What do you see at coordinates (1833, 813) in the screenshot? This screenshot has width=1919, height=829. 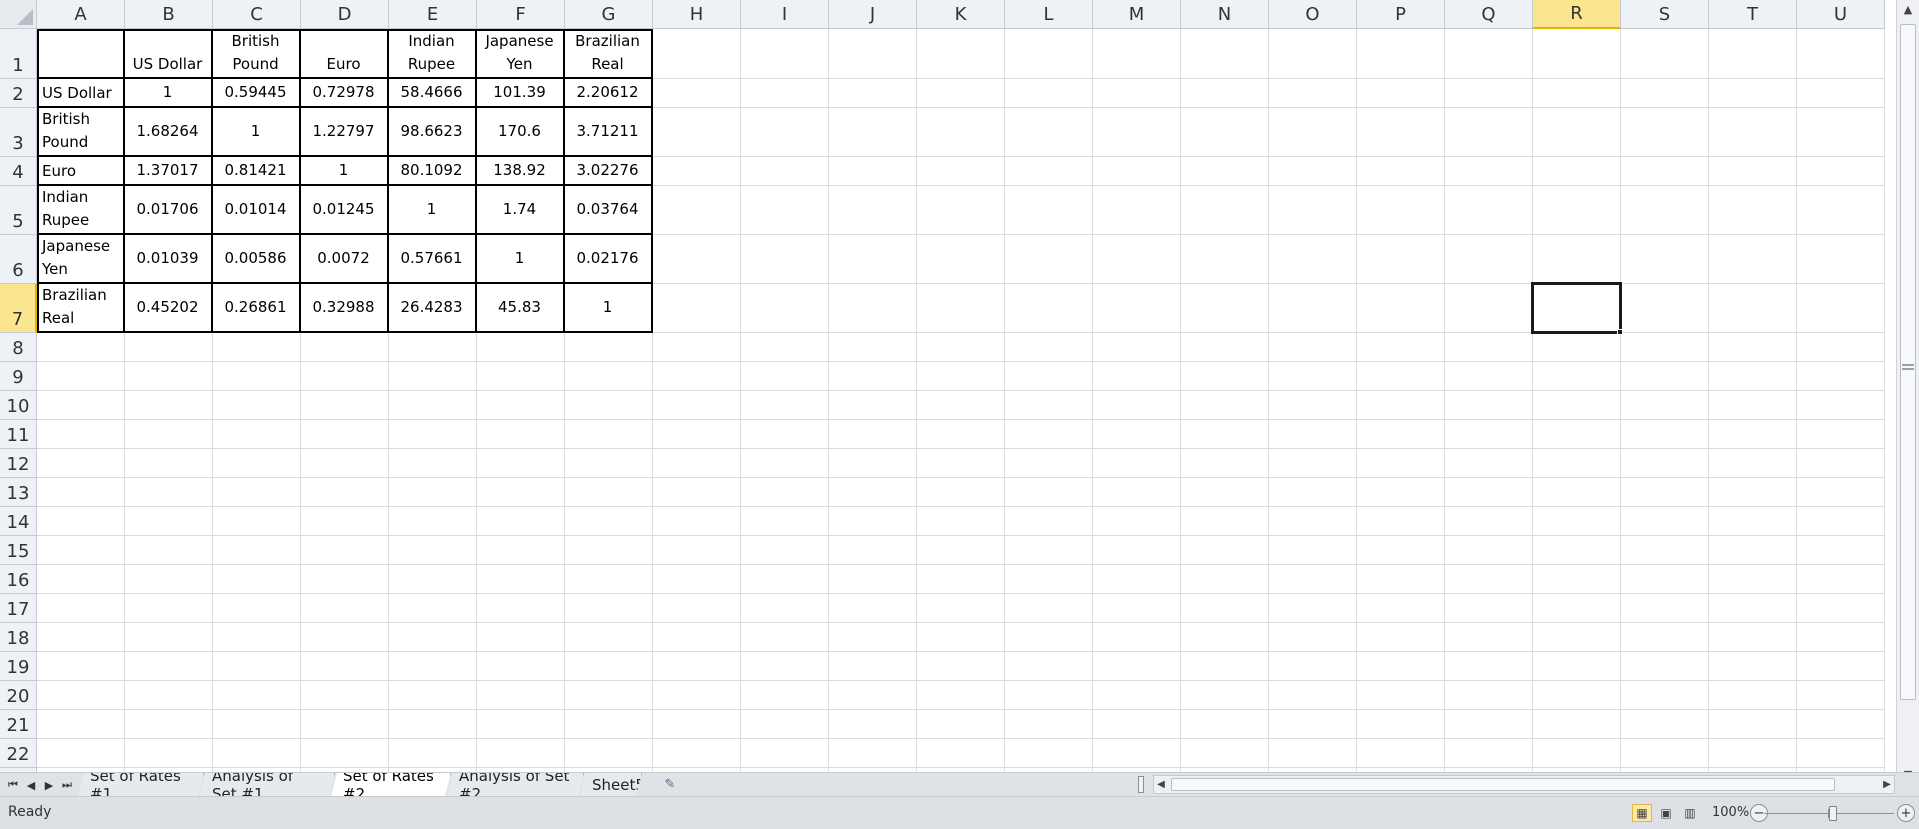 I see `zoom-slider-thumb` at bounding box center [1833, 813].